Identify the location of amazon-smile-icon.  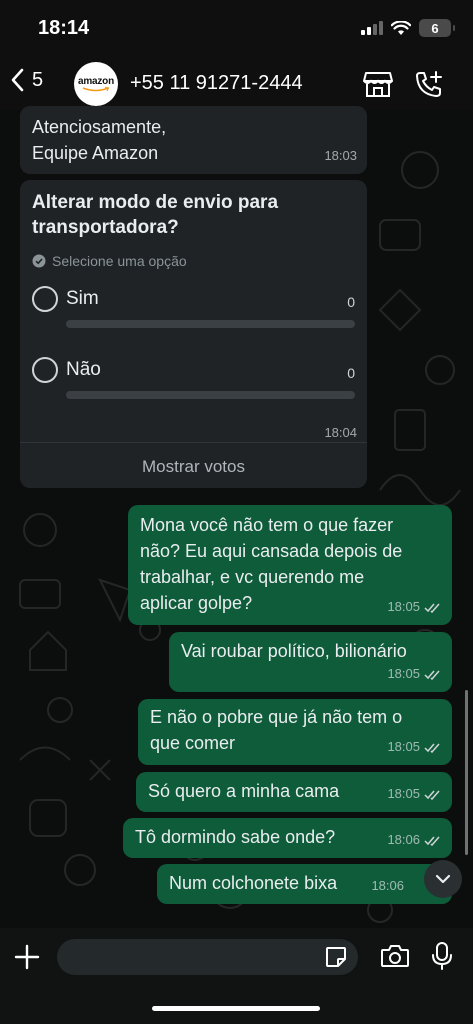
(96, 89).